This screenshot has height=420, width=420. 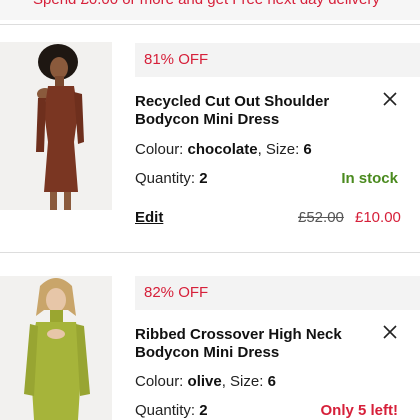 What do you see at coordinates (149, 217) in the screenshot?
I see `edit-link: Edit` at bounding box center [149, 217].